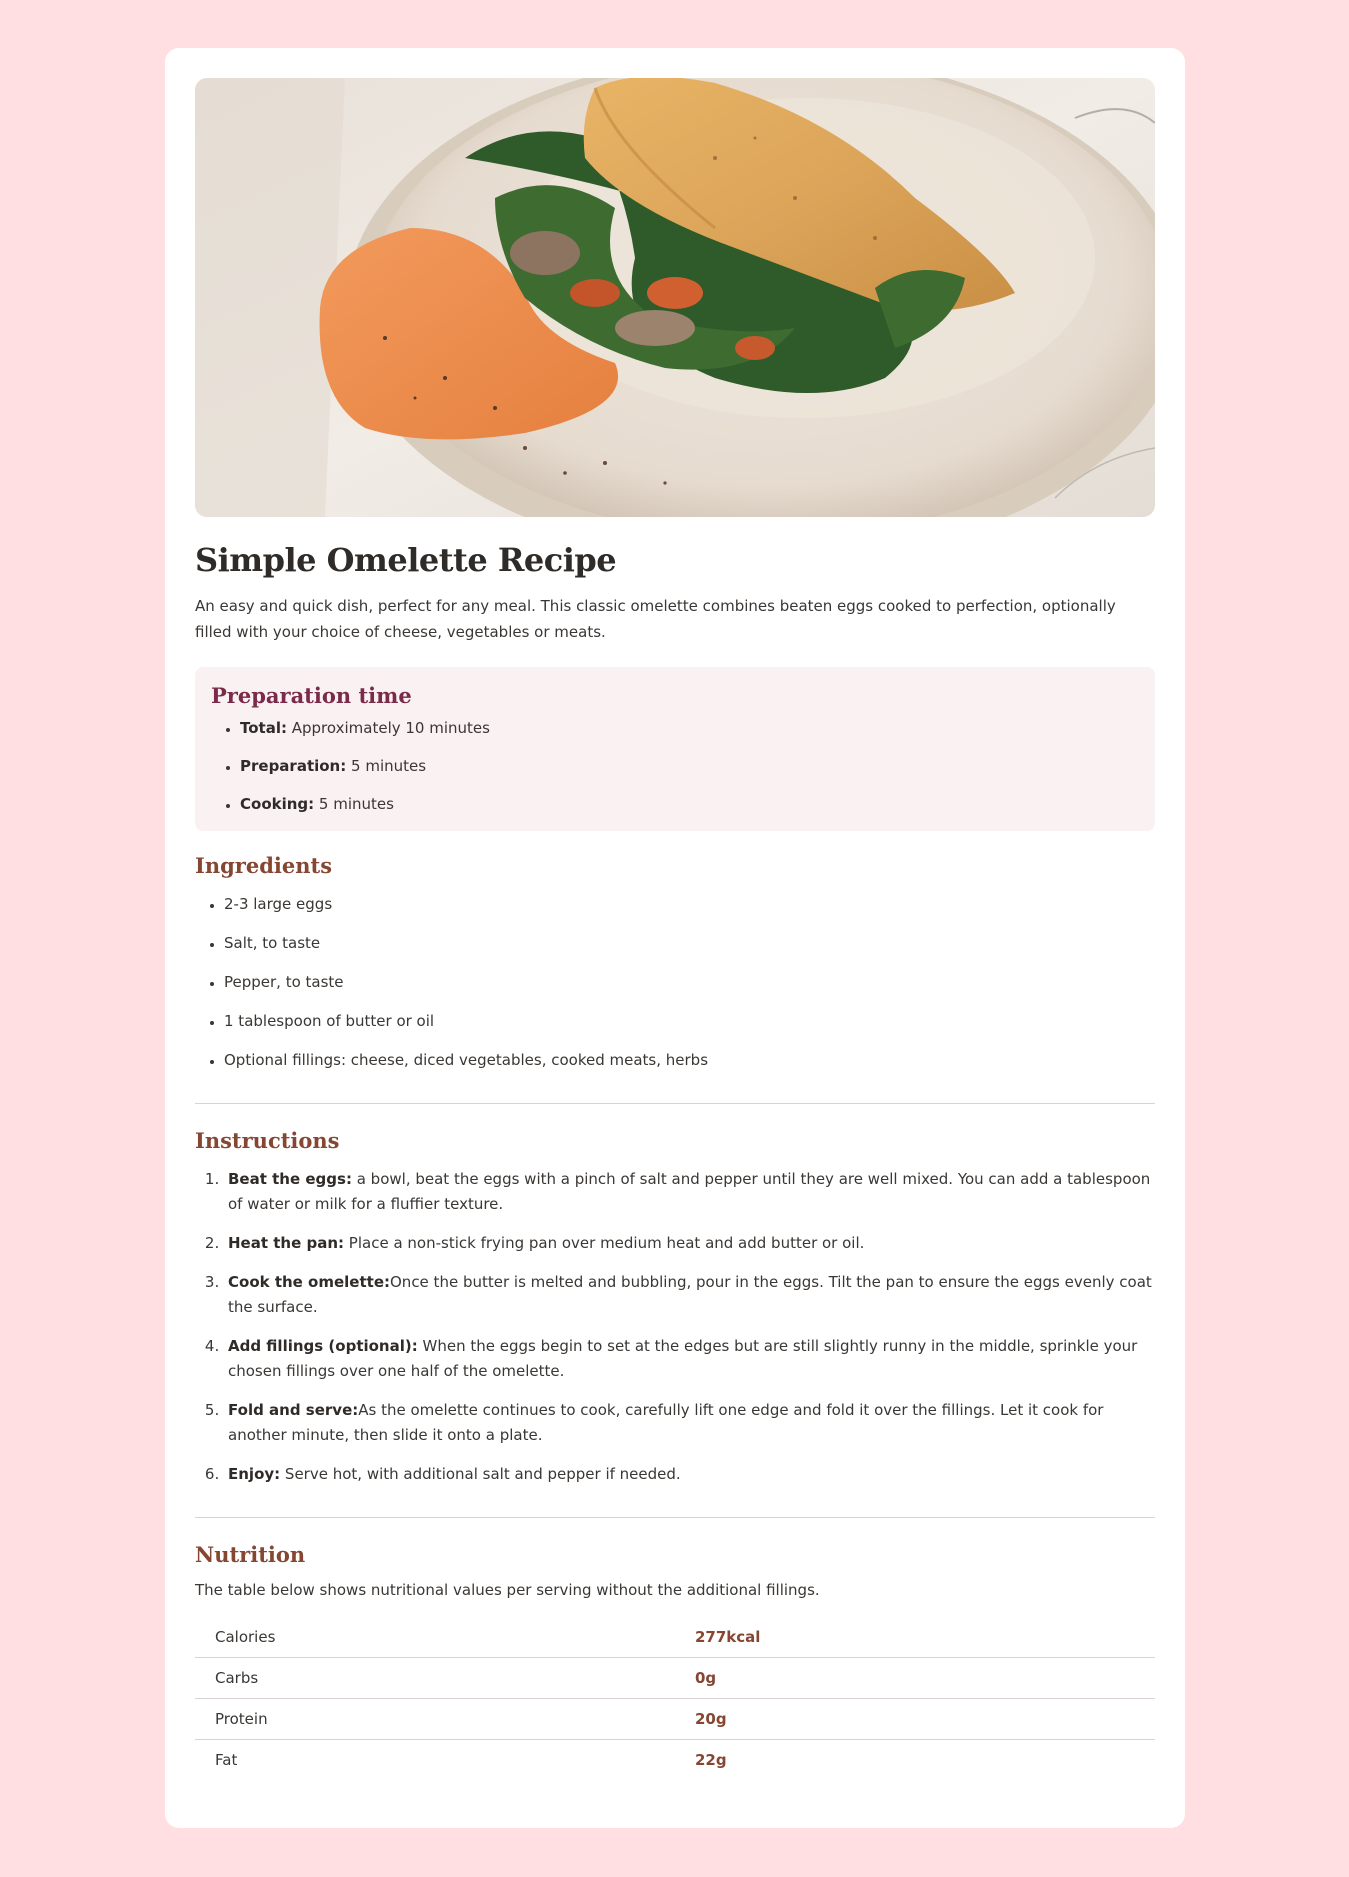 The image size is (1349, 1877). Describe the element at coordinates (254, 1474) in the screenshot. I see `instruction-step-label: Enjoy:` at that location.